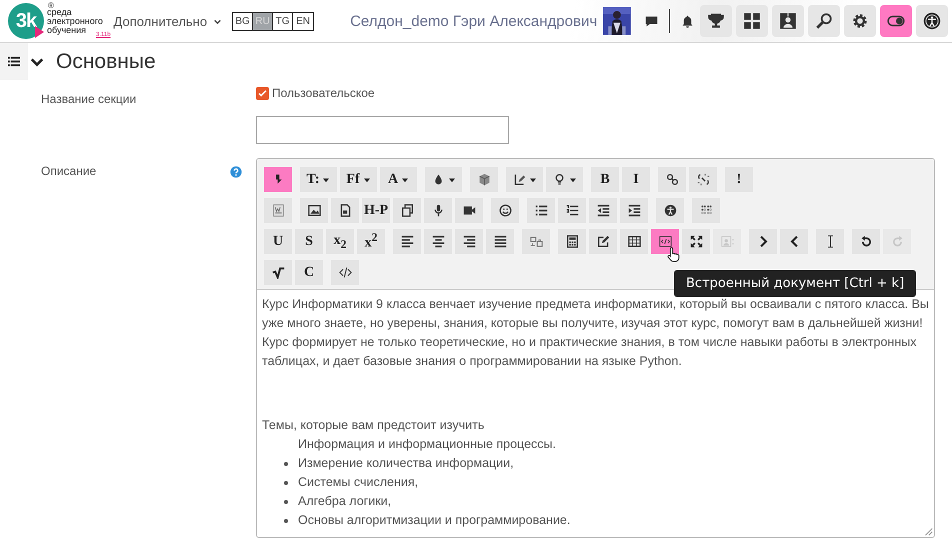 This screenshot has height=548, width=952. I want to click on language-button: TG, so click(283, 21).